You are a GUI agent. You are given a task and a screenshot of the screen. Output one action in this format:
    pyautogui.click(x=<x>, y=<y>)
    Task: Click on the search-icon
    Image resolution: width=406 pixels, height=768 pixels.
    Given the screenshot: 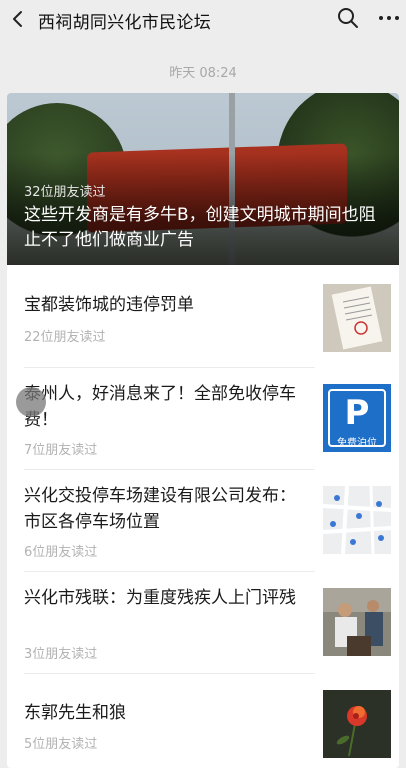 What is the action you would take?
    pyautogui.click(x=348, y=18)
    